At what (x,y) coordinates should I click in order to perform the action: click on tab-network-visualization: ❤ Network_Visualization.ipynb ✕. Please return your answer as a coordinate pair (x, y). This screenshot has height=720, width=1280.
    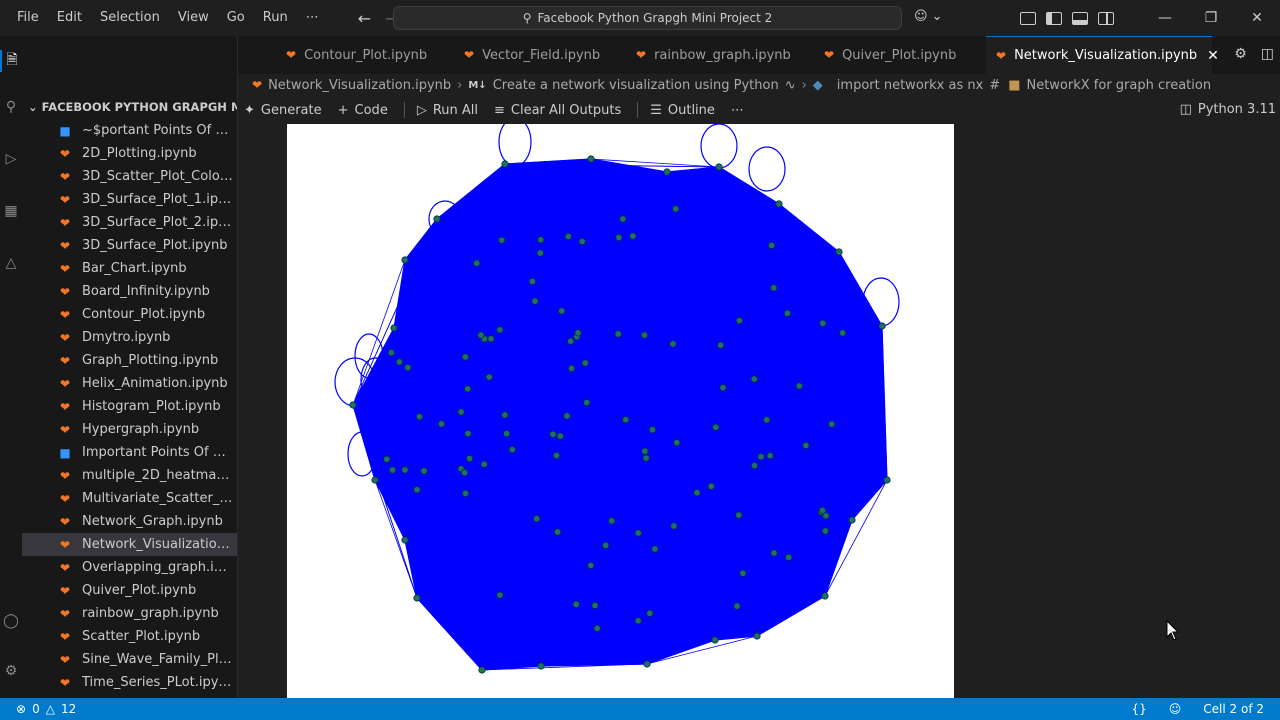
    Looking at the image, I should click on (1102, 55).